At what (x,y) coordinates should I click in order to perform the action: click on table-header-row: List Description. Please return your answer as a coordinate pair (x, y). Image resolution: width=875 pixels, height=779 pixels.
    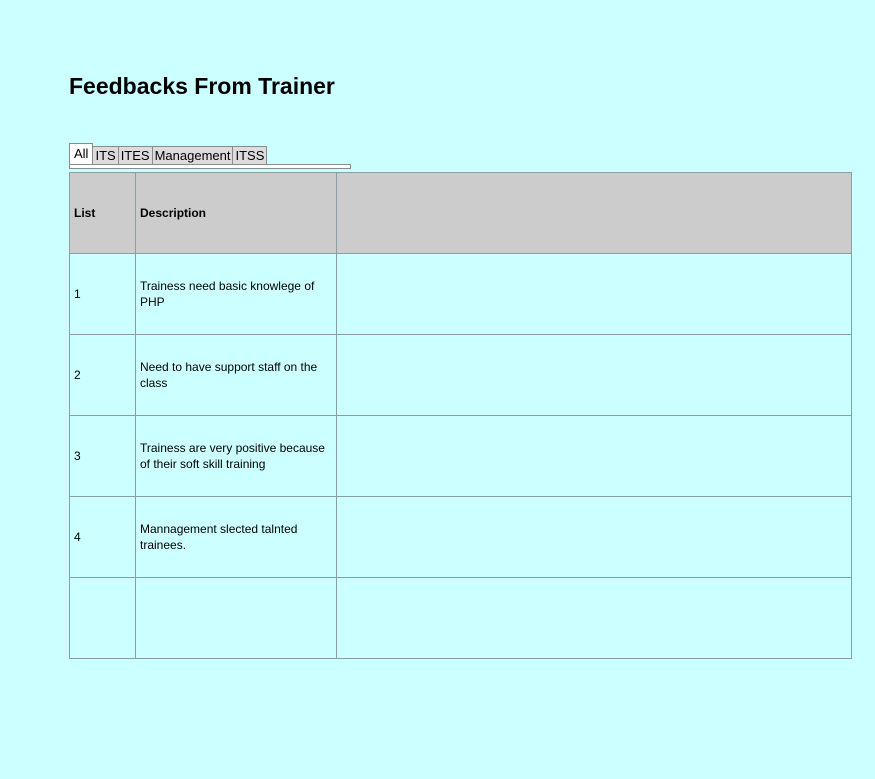
    Looking at the image, I should click on (460, 213).